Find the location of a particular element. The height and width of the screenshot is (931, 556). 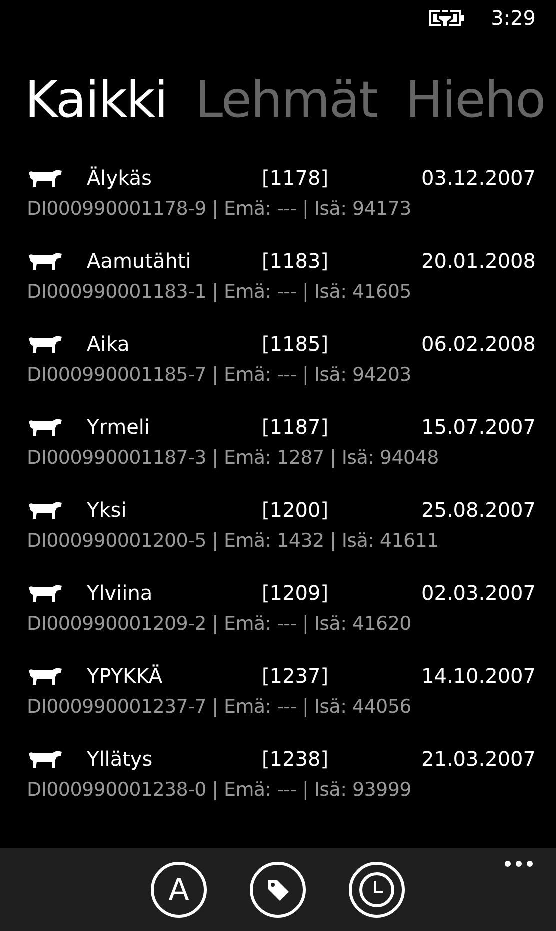

pivot-header: Hieho is located at coordinates (476, 107).